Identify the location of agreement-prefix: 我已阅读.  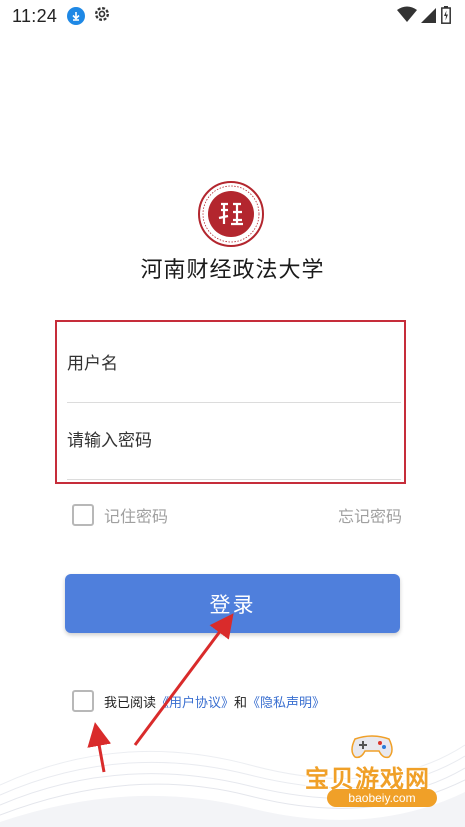
(130, 703).